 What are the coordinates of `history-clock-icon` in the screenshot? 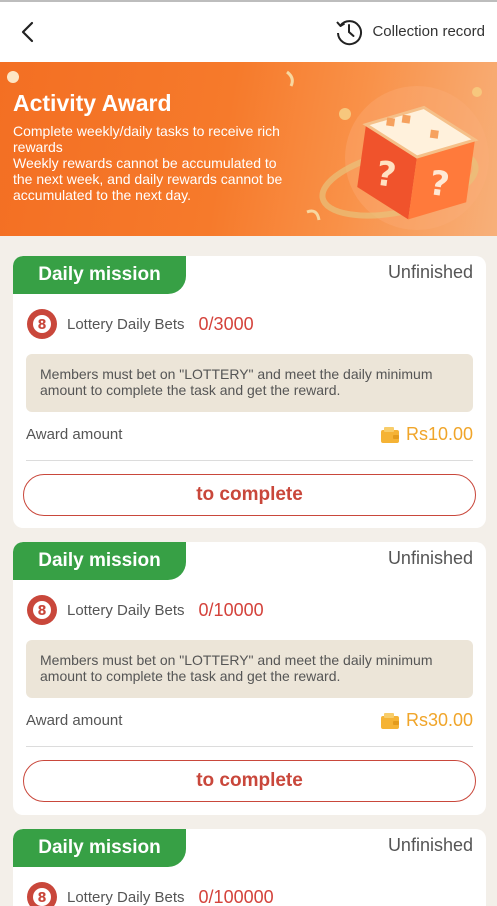 It's located at (349, 33).